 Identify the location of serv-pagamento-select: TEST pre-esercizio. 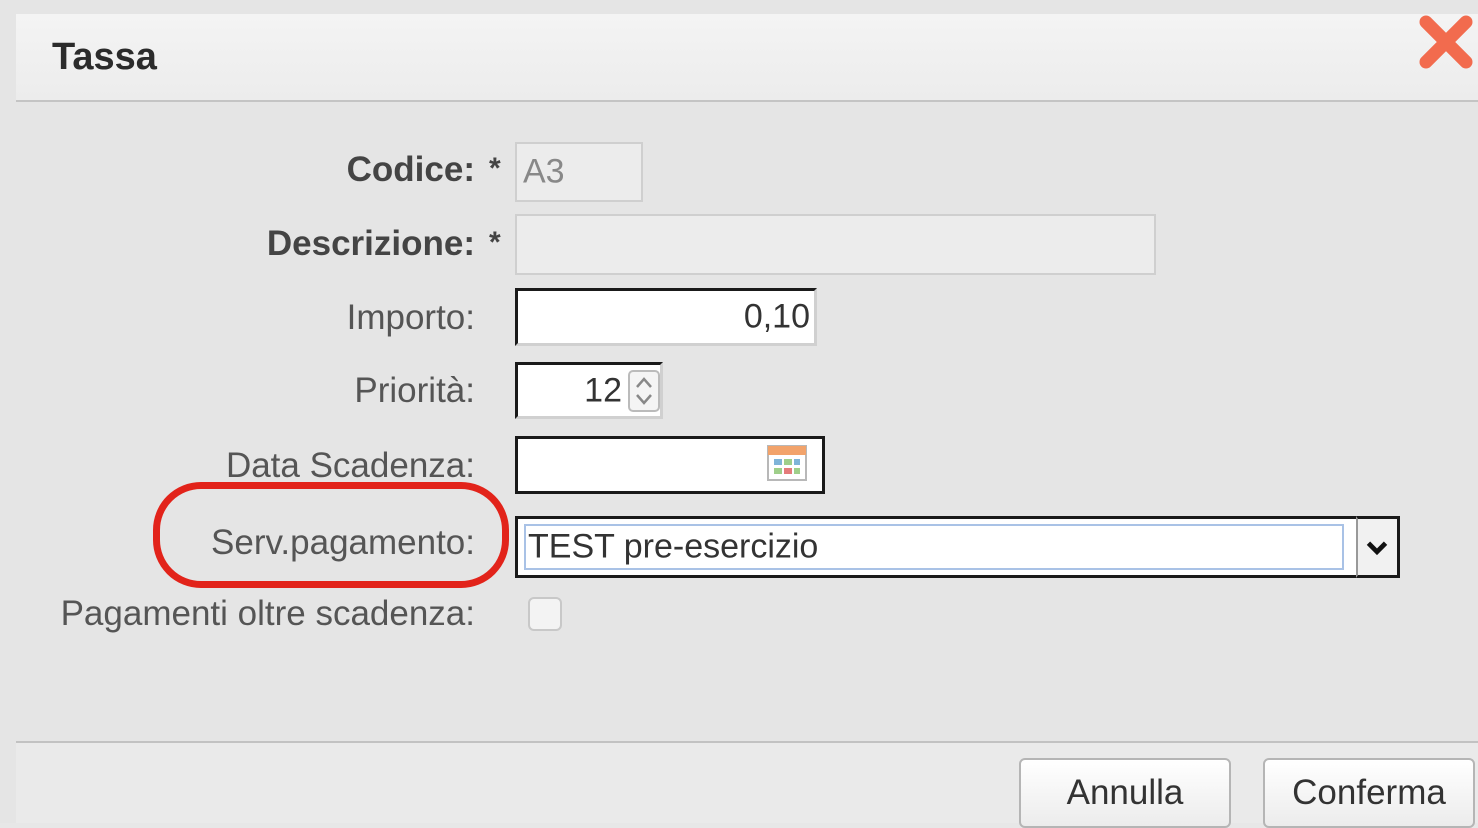
(936, 547).